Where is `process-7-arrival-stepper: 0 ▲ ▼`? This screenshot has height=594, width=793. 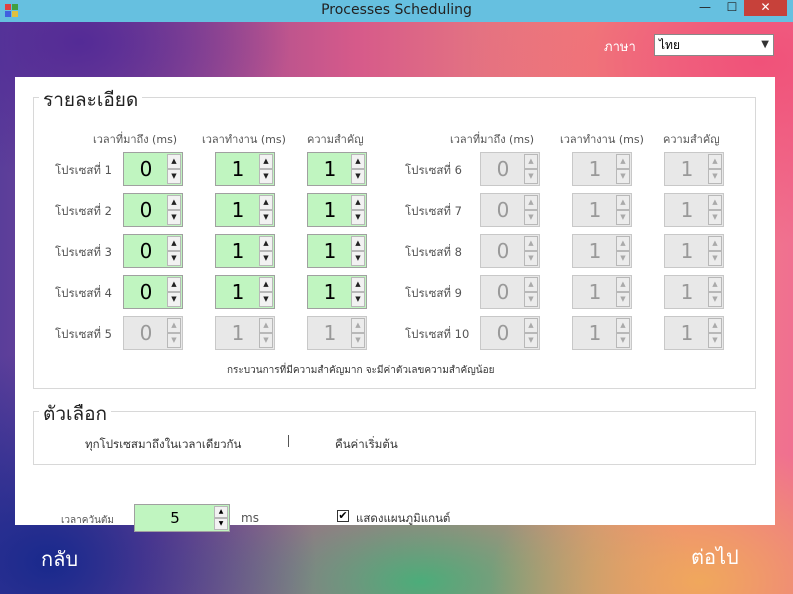 process-7-arrival-stepper: 0 ▲ ▼ is located at coordinates (510, 210).